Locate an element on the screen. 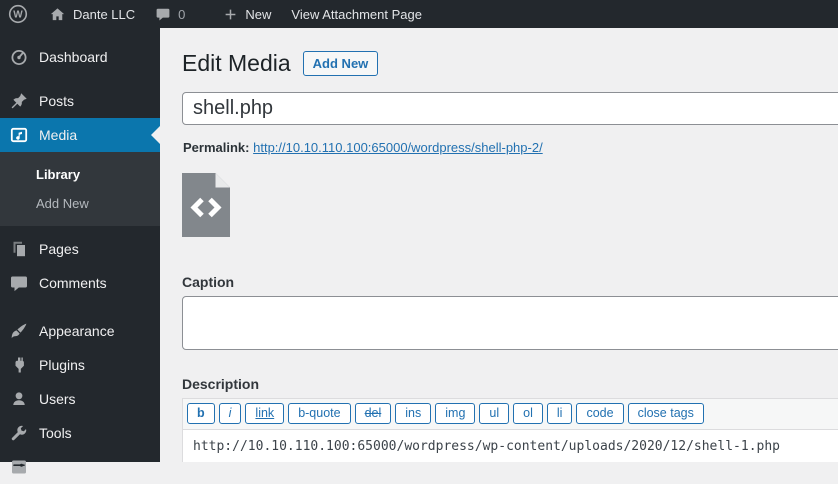 This screenshot has width=838, height=484. quicktag-link-button: link is located at coordinates (265, 413).